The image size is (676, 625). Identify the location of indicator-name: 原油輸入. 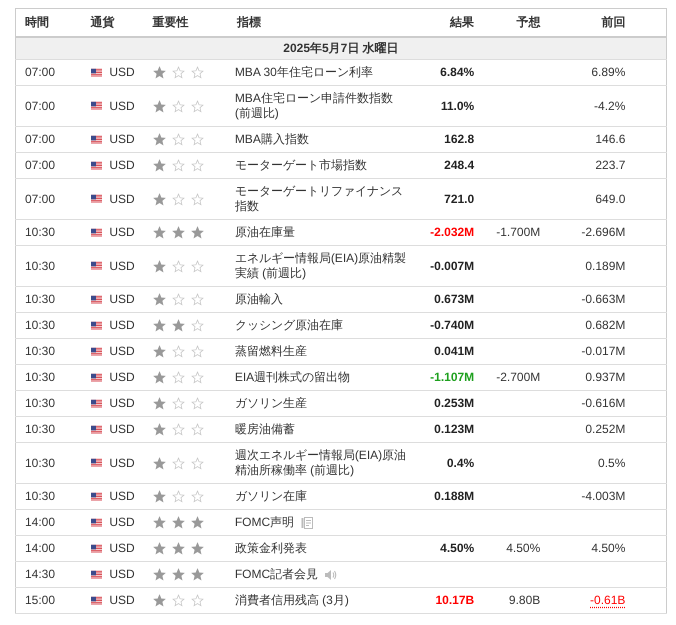
(258, 299).